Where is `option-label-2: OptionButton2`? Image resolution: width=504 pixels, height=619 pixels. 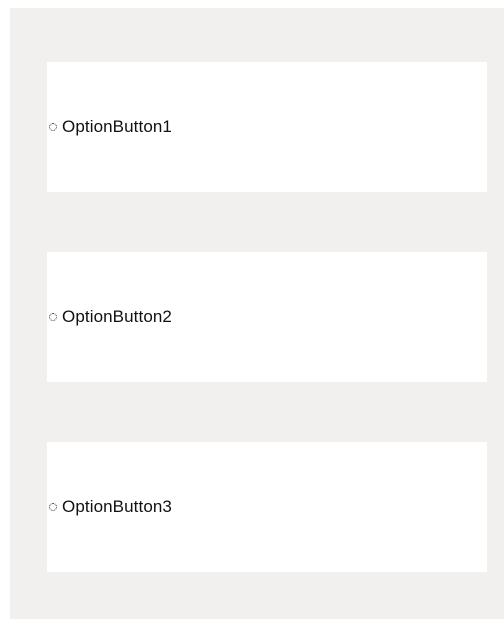 option-label-2: OptionButton2 is located at coordinates (117, 316).